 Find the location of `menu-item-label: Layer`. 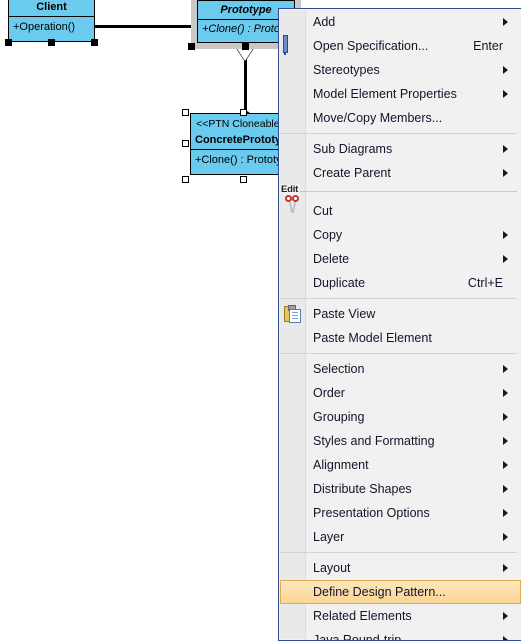

menu-item-label: Layer is located at coordinates (329, 537).